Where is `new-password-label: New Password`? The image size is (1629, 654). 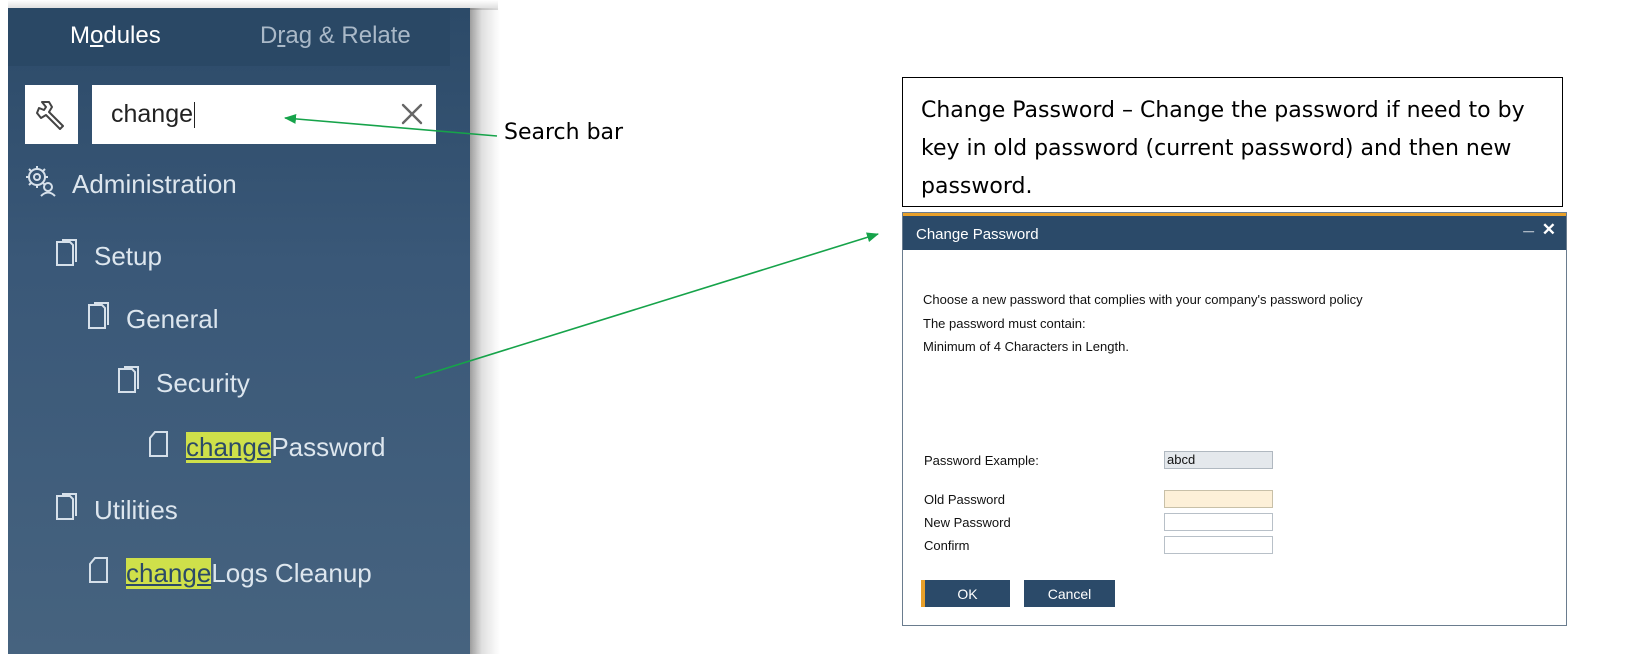
new-password-label: New Password is located at coordinates (967, 522).